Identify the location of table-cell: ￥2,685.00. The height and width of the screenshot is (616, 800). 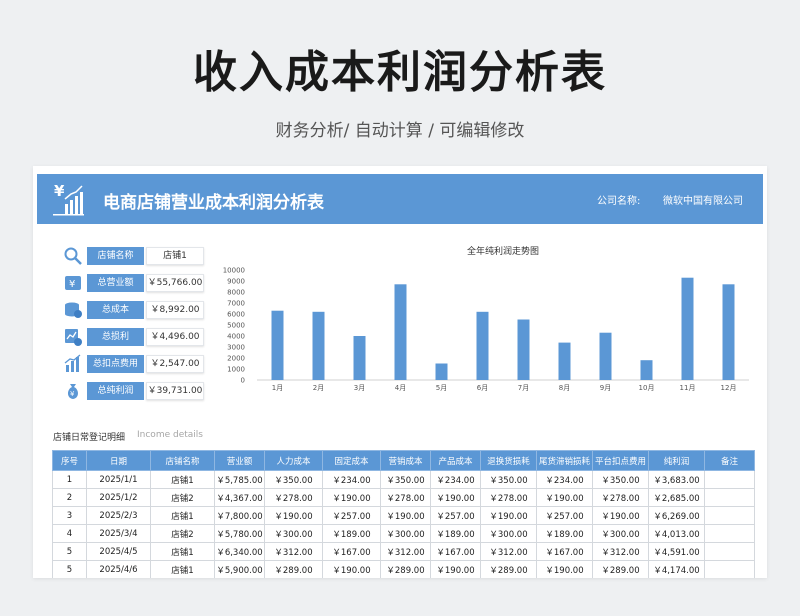
(676, 497).